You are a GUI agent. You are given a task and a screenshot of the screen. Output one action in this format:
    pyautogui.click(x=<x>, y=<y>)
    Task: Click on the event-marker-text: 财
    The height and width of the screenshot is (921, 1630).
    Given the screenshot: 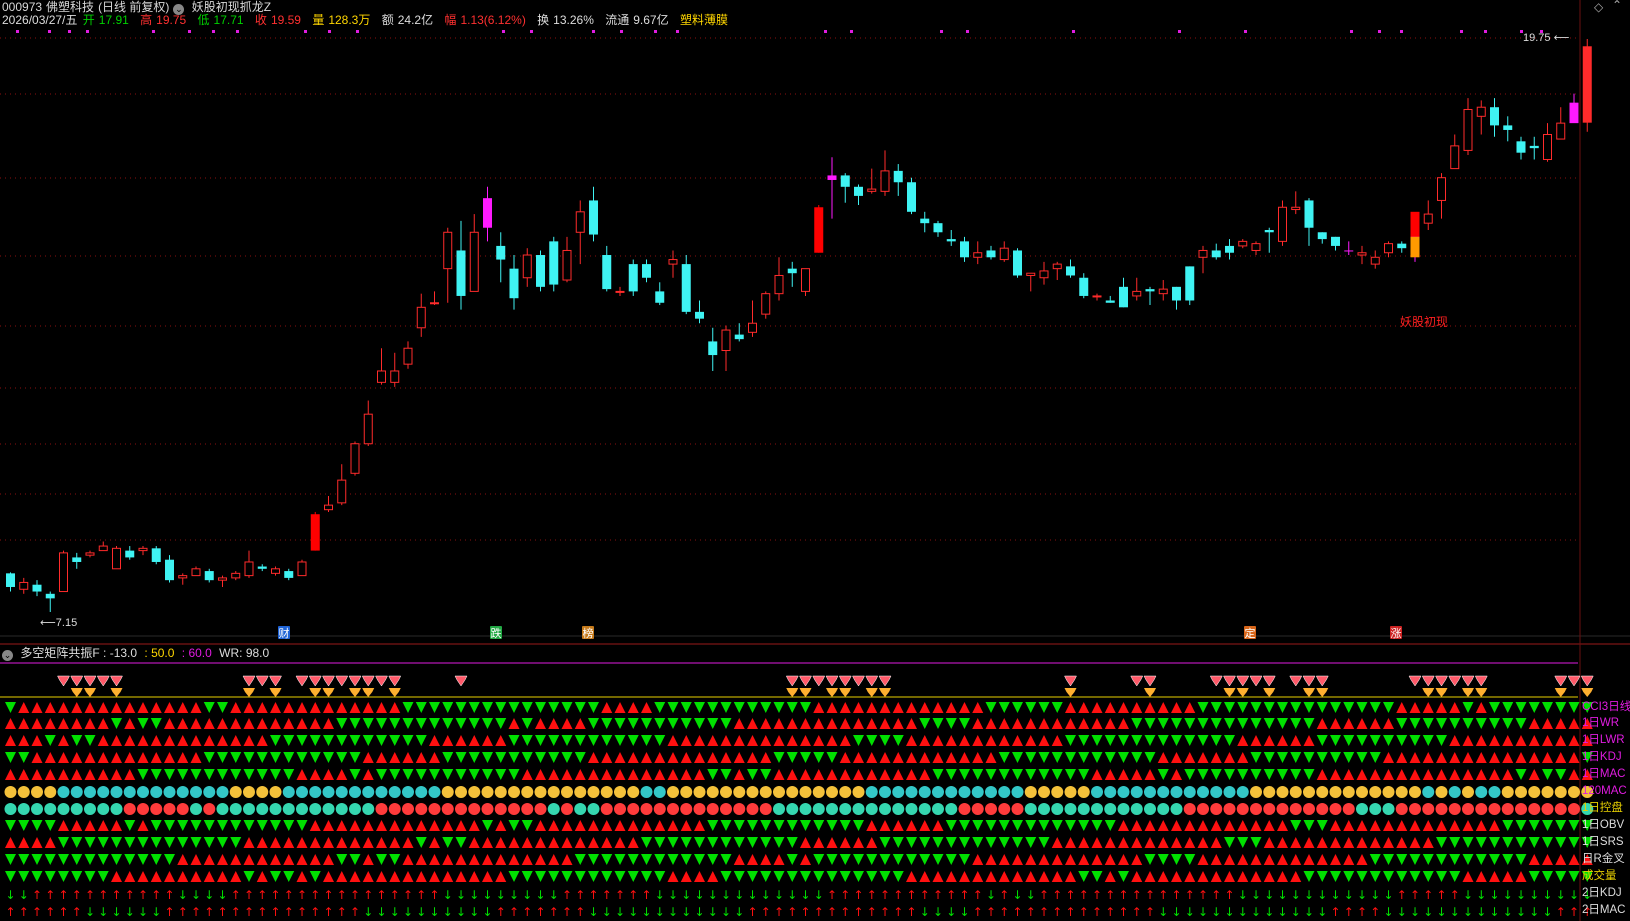 What is the action you would take?
    pyautogui.click(x=284, y=633)
    